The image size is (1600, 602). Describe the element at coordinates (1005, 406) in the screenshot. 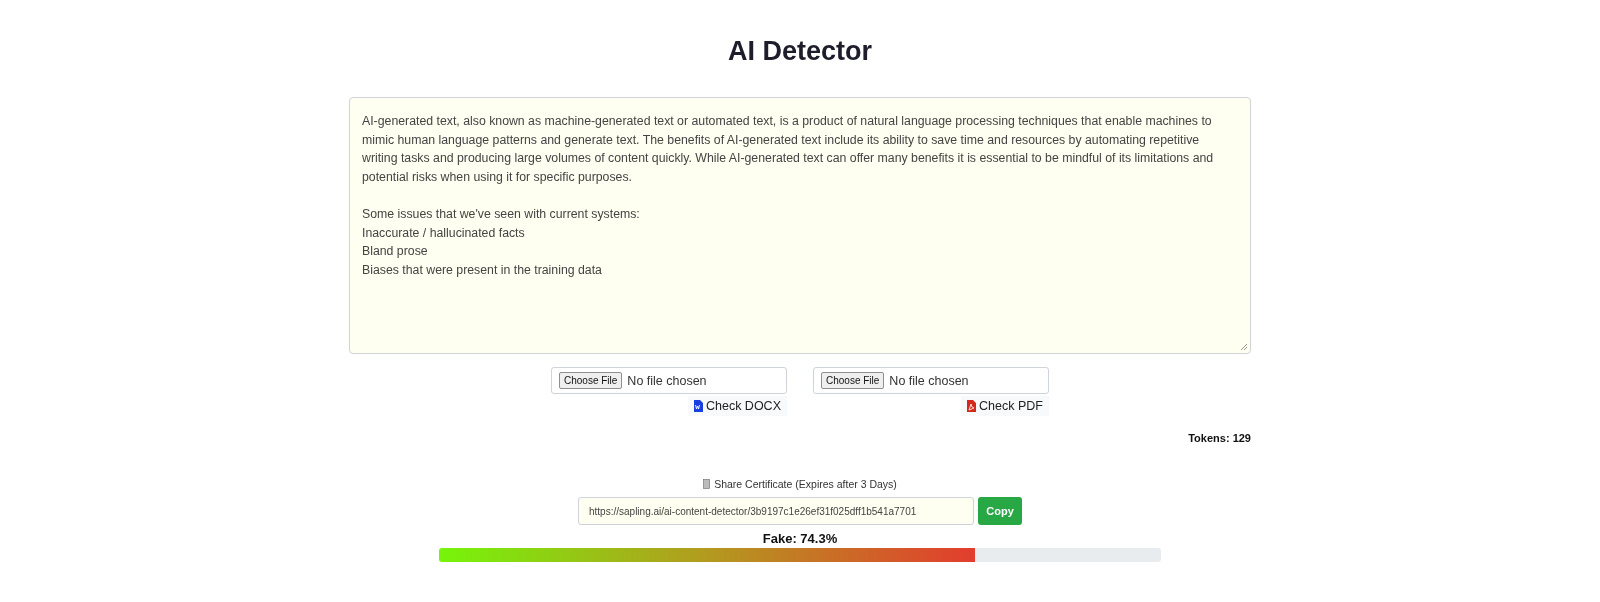

I see `check-button: Check PDF` at that location.